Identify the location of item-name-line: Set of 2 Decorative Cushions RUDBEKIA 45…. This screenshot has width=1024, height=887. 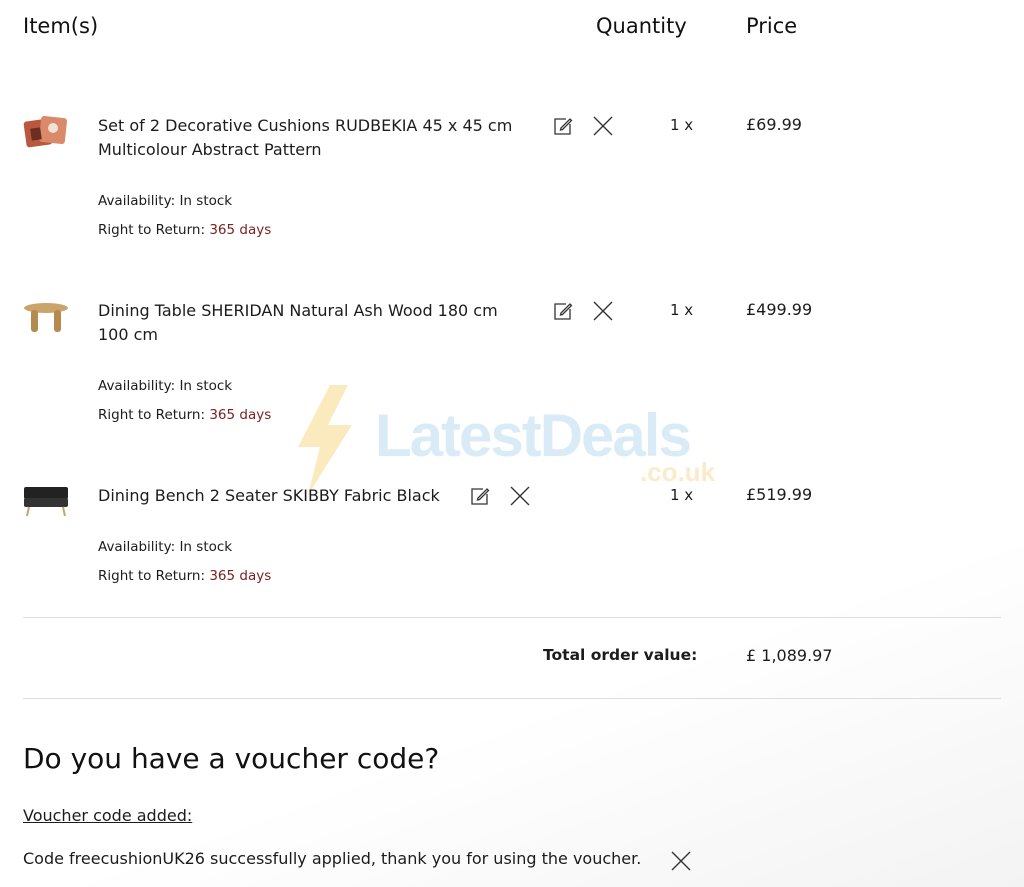
(305, 125).